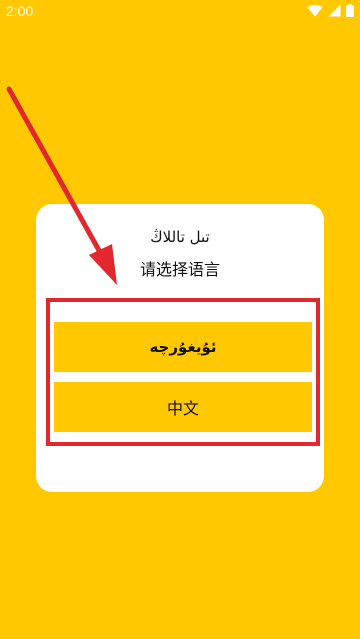 The width and height of the screenshot is (360, 639). What do you see at coordinates (179, 269) in the screenshot?
I see `dialog-title-chinese: 请选择语言` at bounding box center [179, 269].